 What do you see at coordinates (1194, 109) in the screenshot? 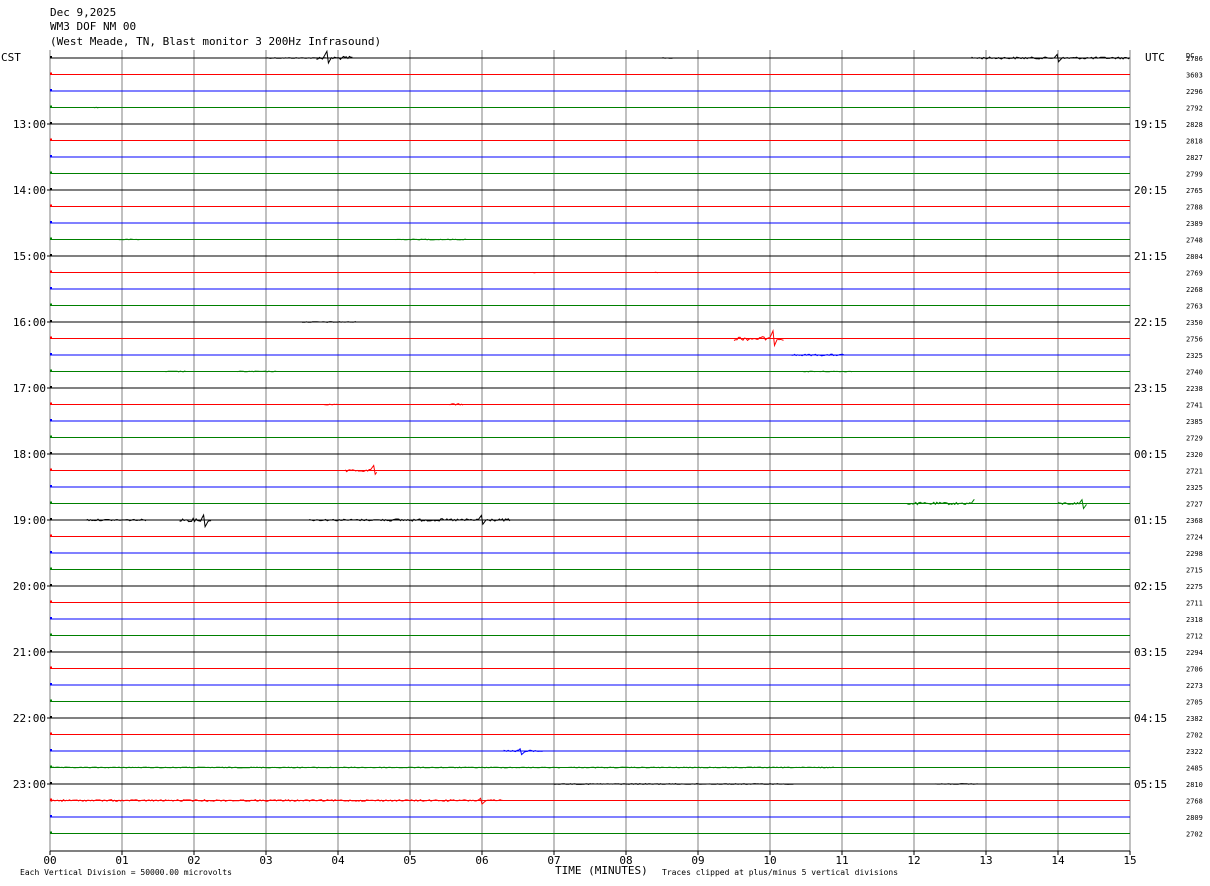
I see `dc-value-label: 2792` at bounding box center [1194, 109].